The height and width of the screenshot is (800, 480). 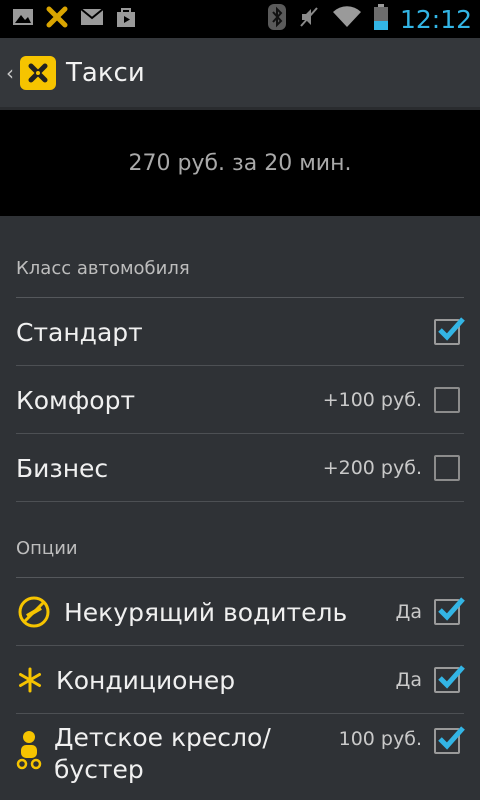 What do you see at coordinates (99, 769) in the screenshot?
I see `row-label-line2: бустер` at bounding box center [99, 769].